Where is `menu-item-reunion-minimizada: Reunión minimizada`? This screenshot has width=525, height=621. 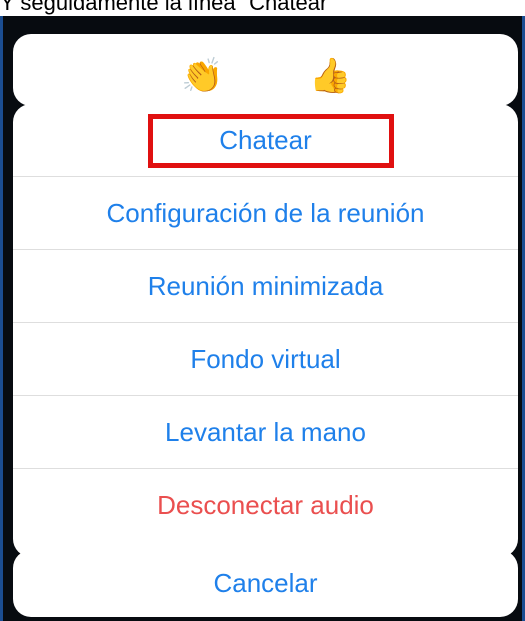
menu-item-reunion-minimizada: Reunión minimizada is located at coordinates (265, 286).